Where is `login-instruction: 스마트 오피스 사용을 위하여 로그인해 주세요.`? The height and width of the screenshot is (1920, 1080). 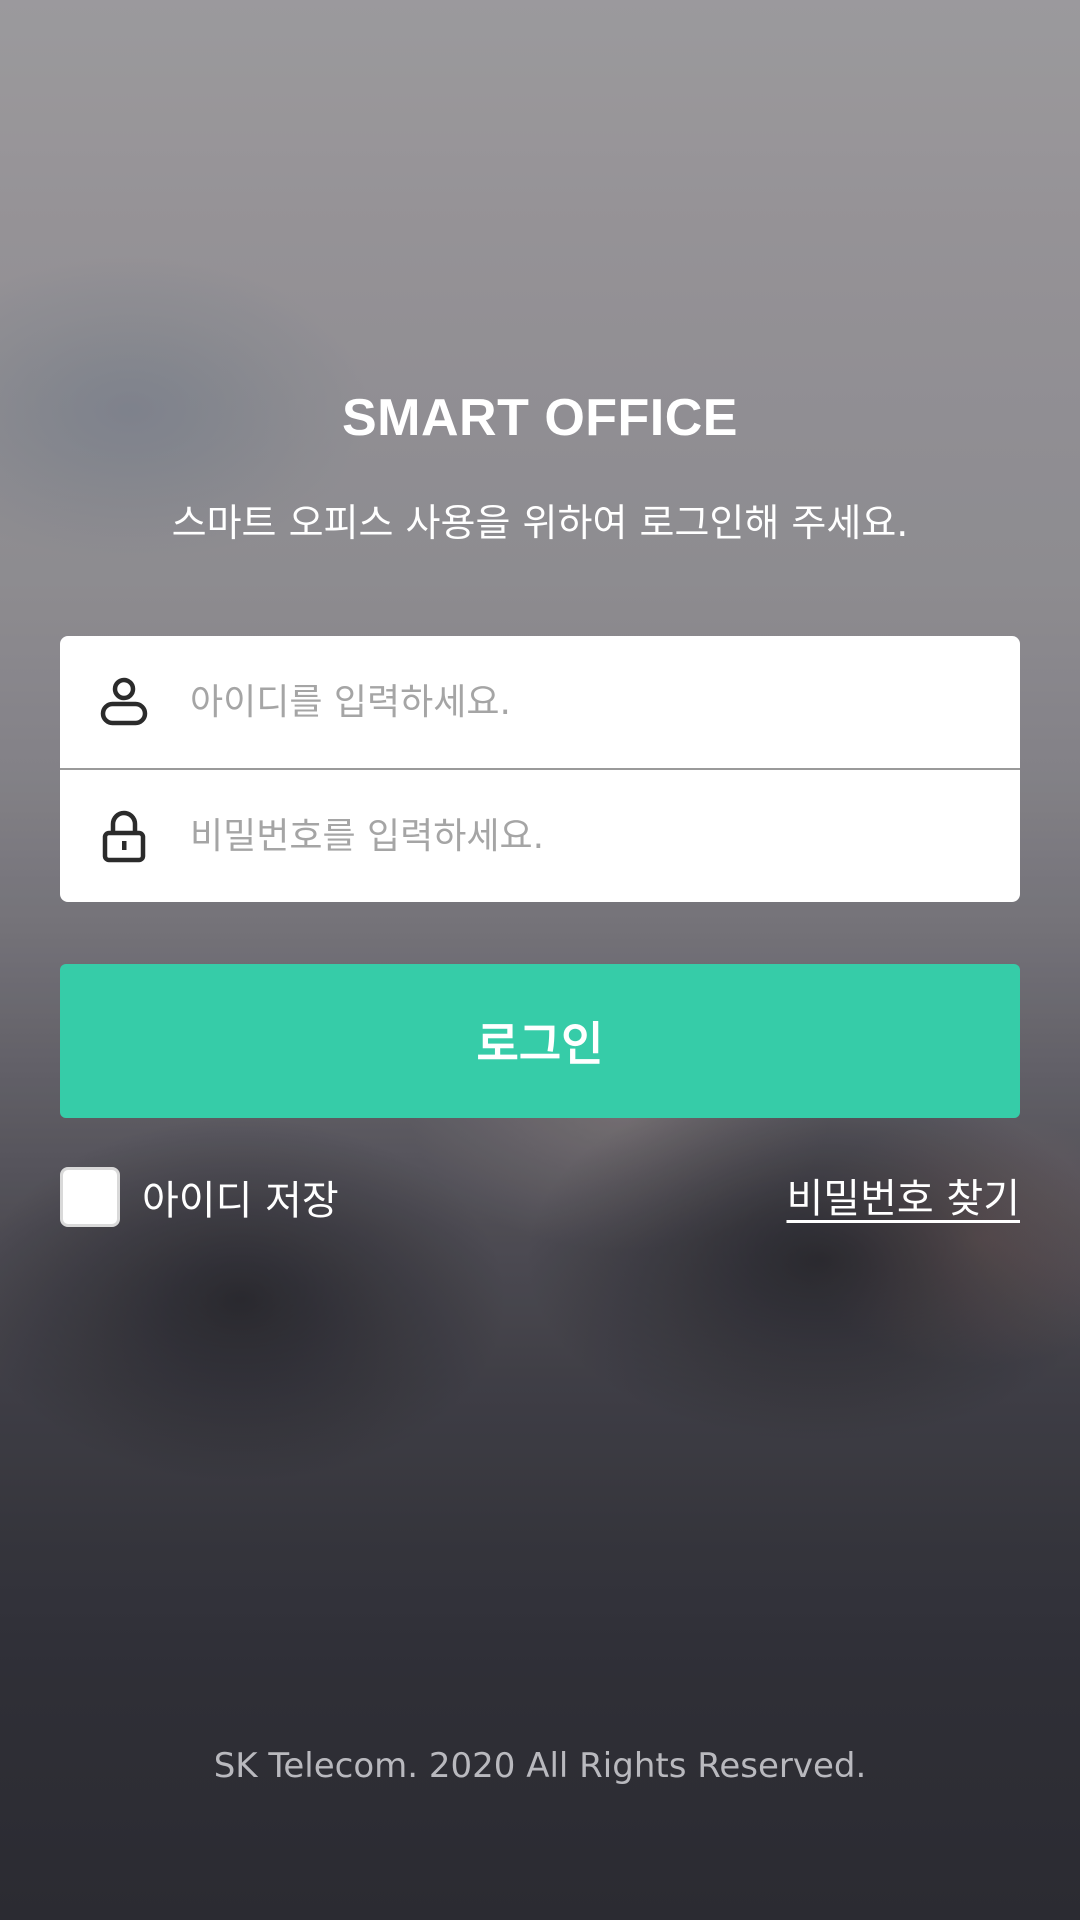
login-instruction: 스마트 오피스 사용을 위하여 로그인해 주세요. is located at coordinates (540, 523).